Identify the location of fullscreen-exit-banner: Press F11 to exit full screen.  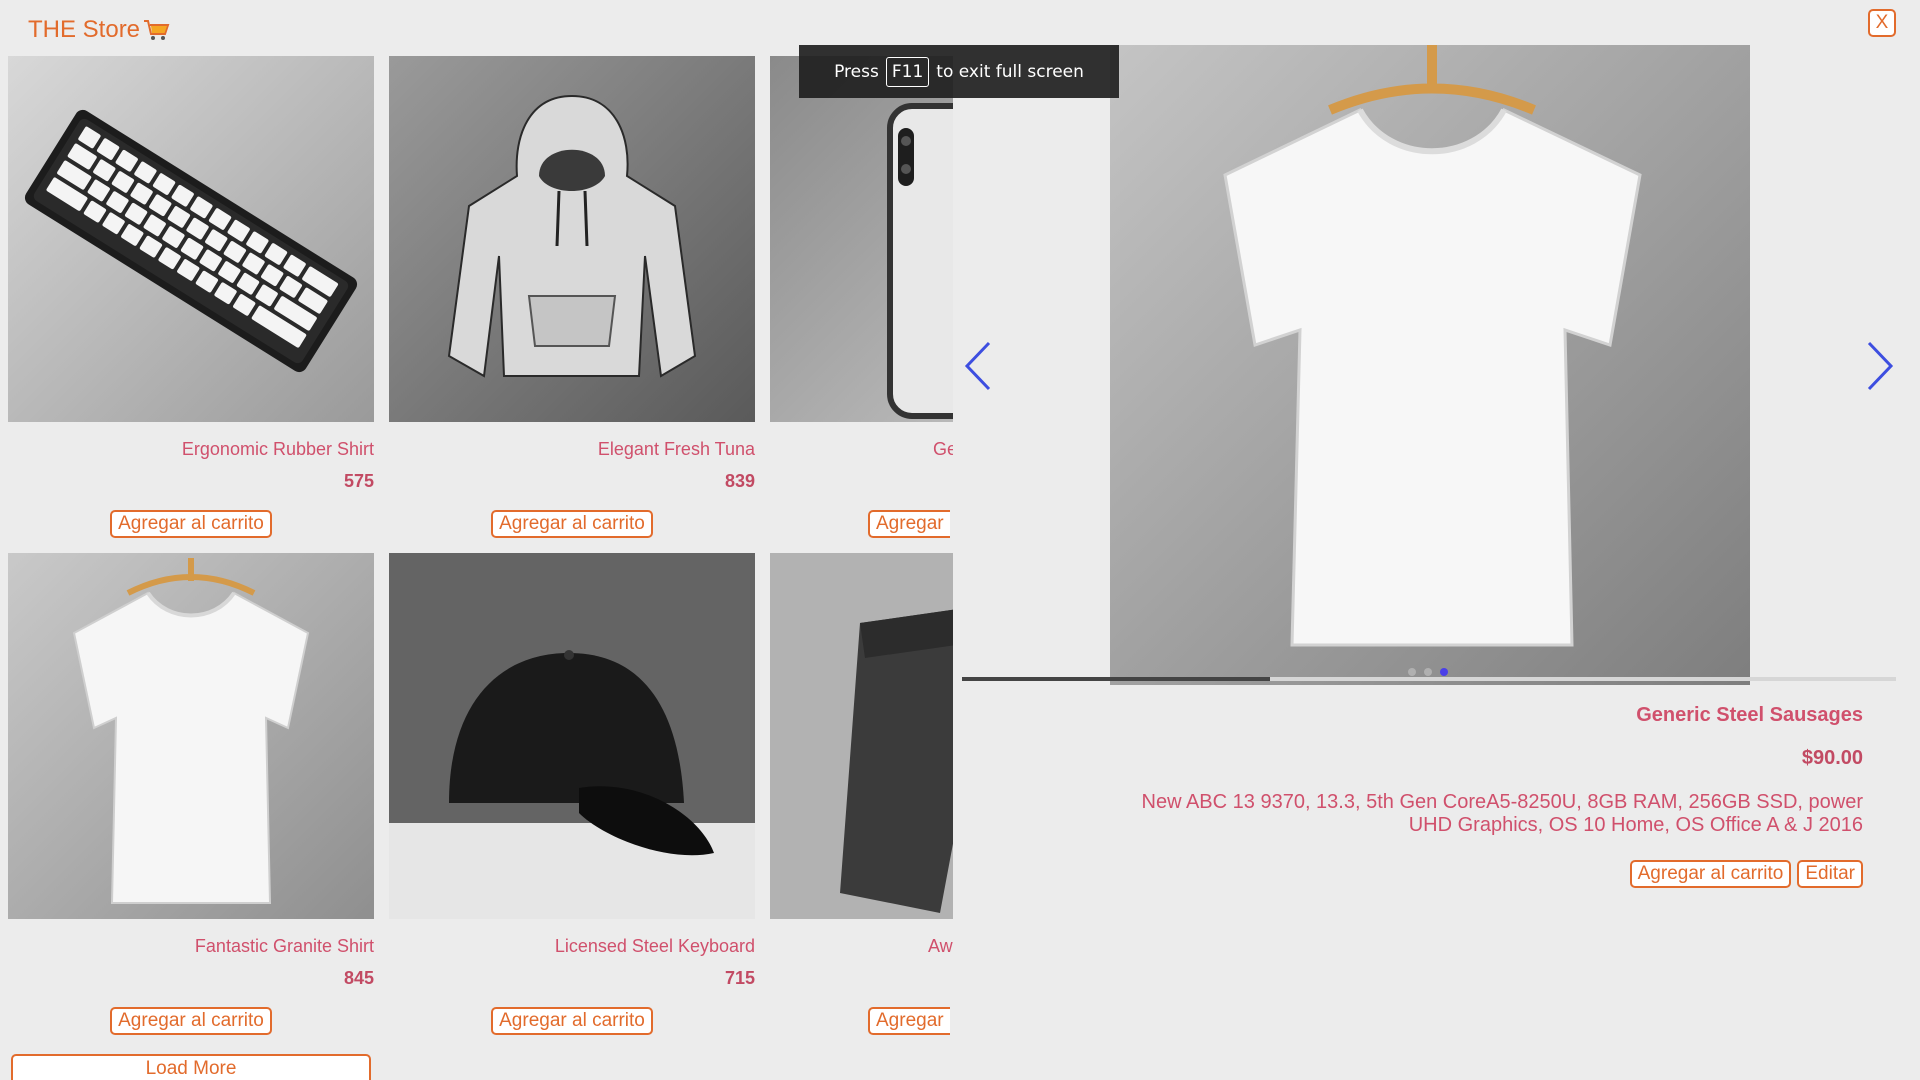
(959, 71).